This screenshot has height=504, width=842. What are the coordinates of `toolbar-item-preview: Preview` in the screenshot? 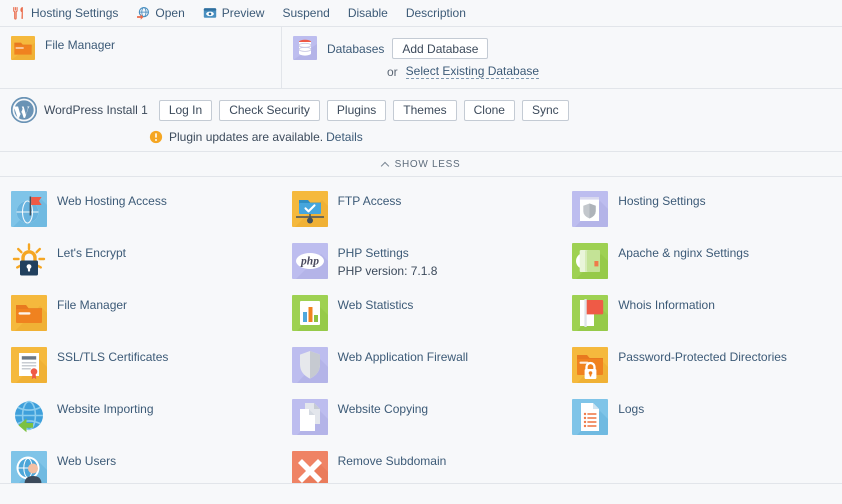 It's located at (234, 13).